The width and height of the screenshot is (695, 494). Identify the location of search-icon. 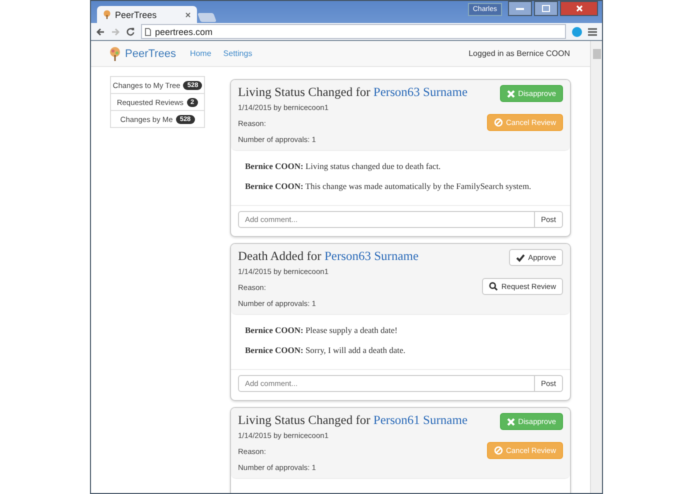
(493, 286).